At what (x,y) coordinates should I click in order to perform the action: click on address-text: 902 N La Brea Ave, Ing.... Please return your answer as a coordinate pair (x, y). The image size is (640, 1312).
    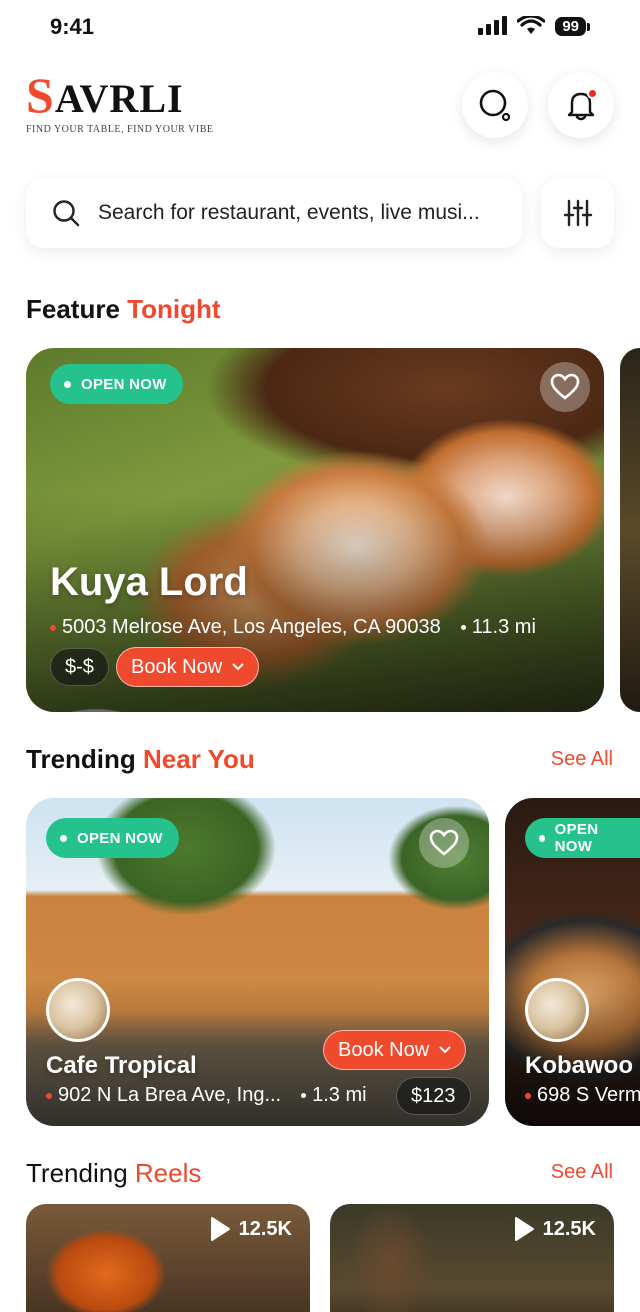
    Looking at the image, I should click on (170, 1095).